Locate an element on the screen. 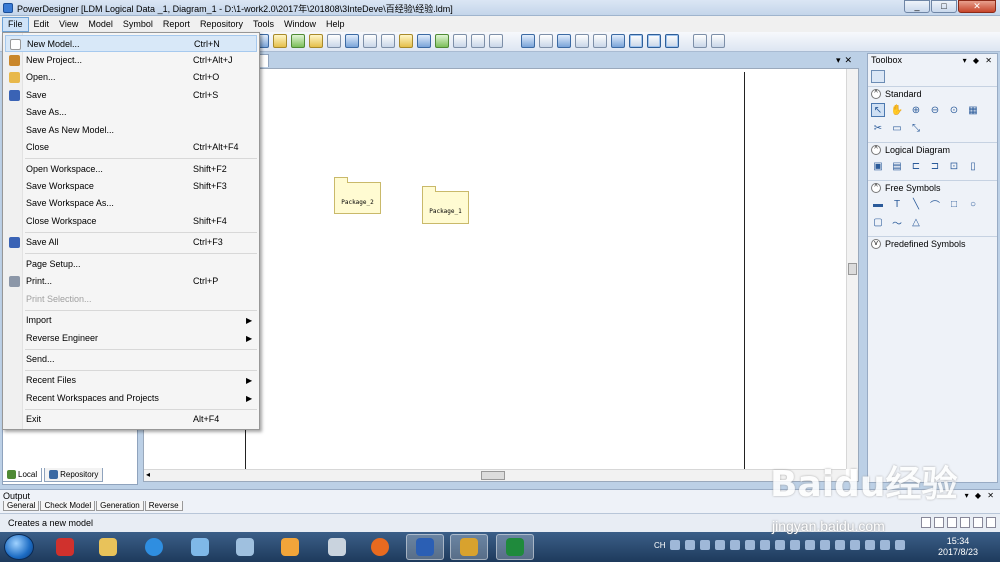 The image size is (1000, 562). menu-help: Help is located at coordinates (335, 24).